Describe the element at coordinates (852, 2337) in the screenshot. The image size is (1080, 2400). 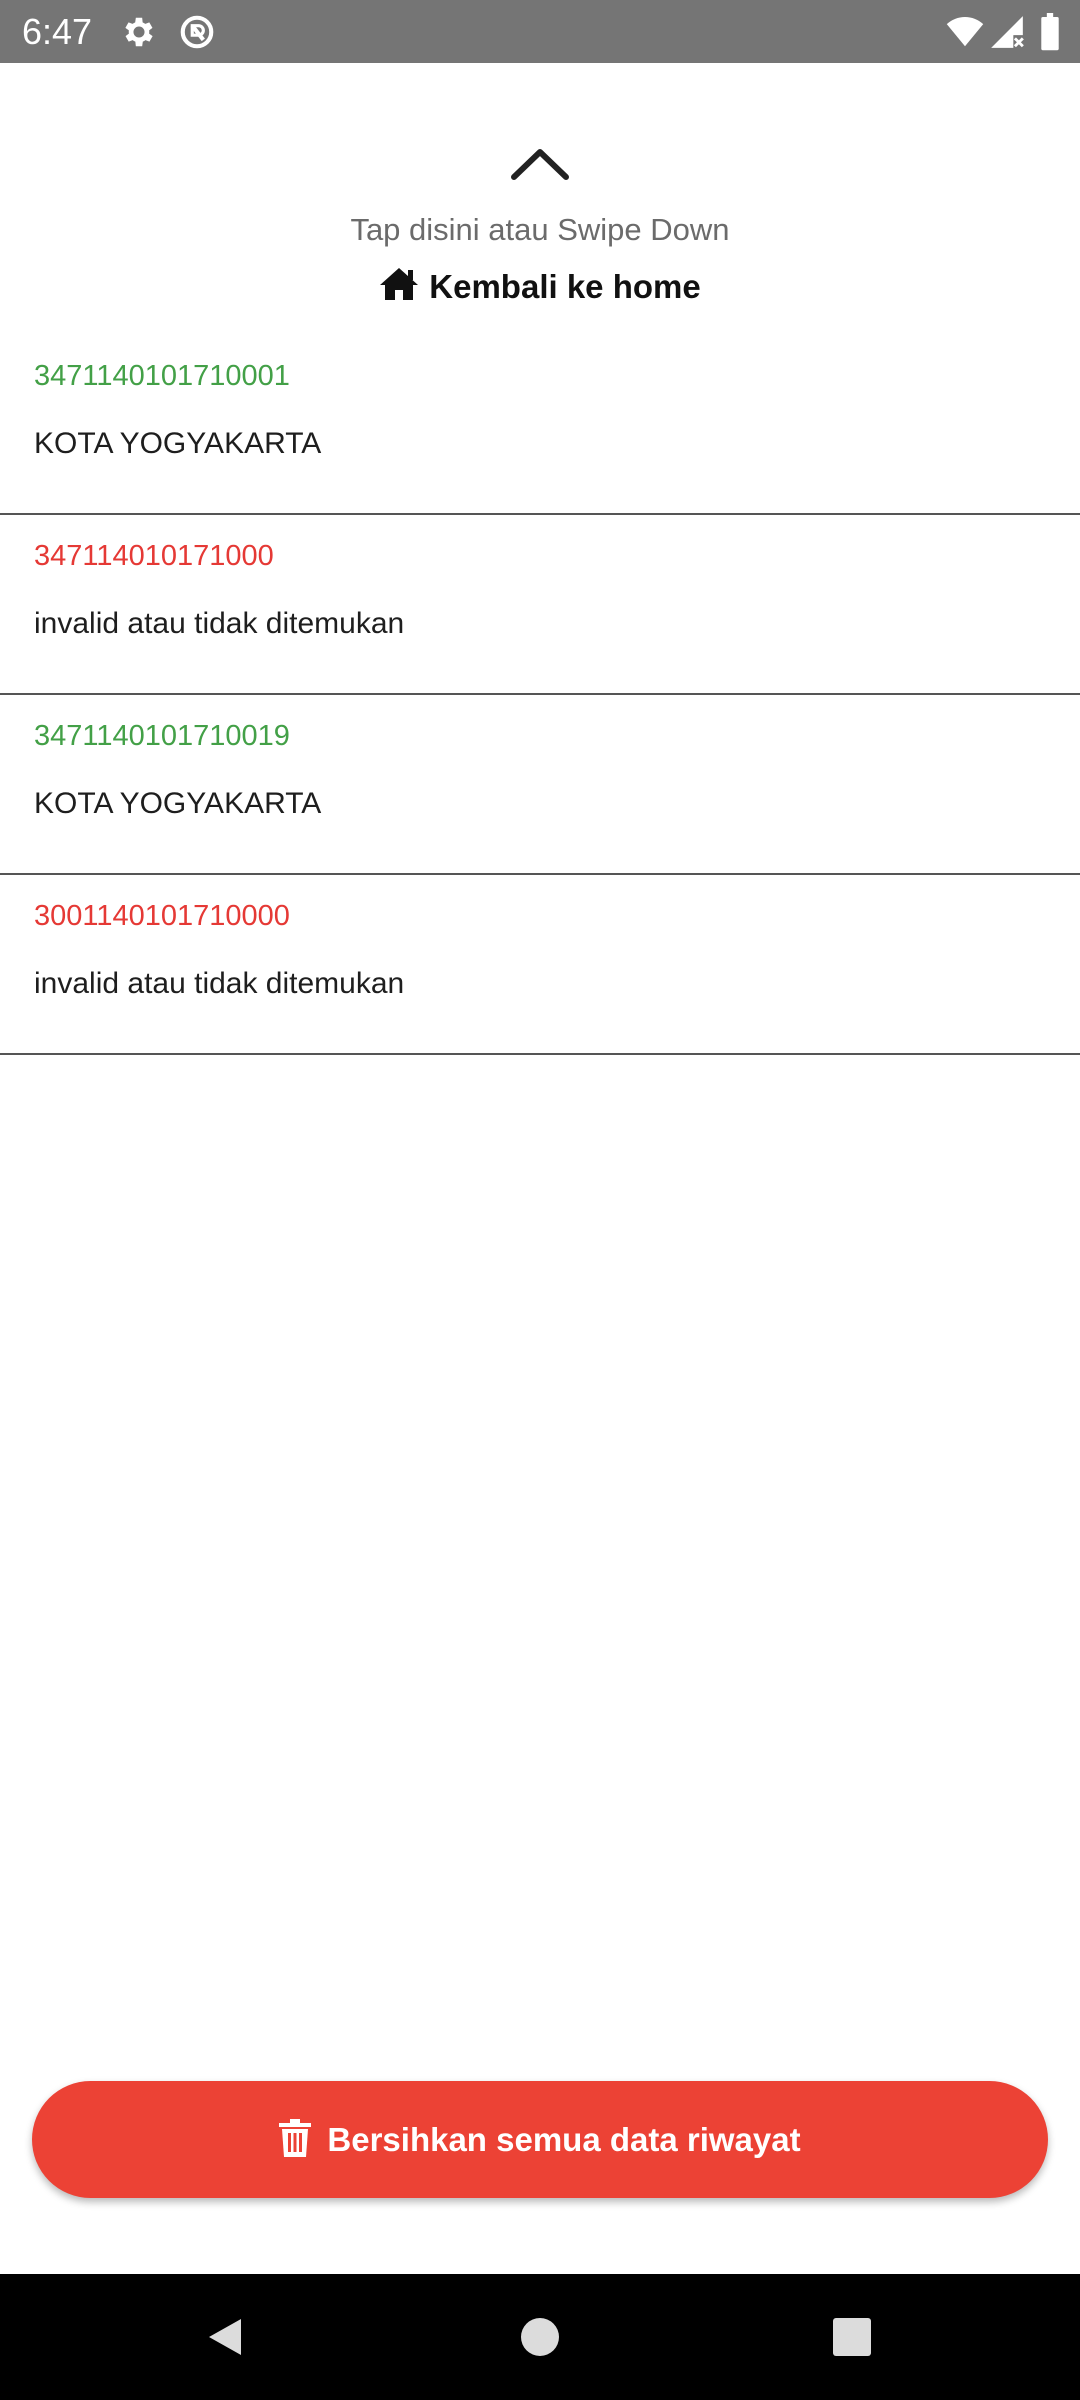
I see `recents-icon` at that location.